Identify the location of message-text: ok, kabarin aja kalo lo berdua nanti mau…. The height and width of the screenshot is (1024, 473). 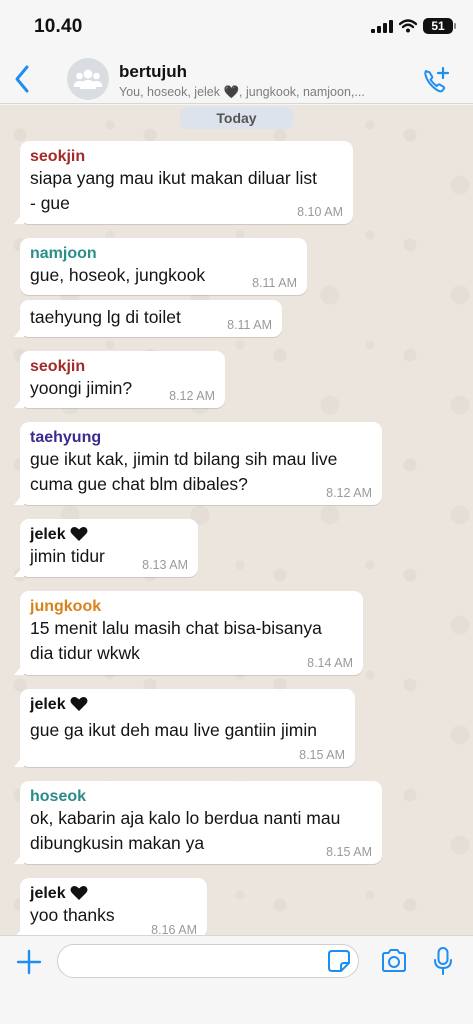
(185, 830).